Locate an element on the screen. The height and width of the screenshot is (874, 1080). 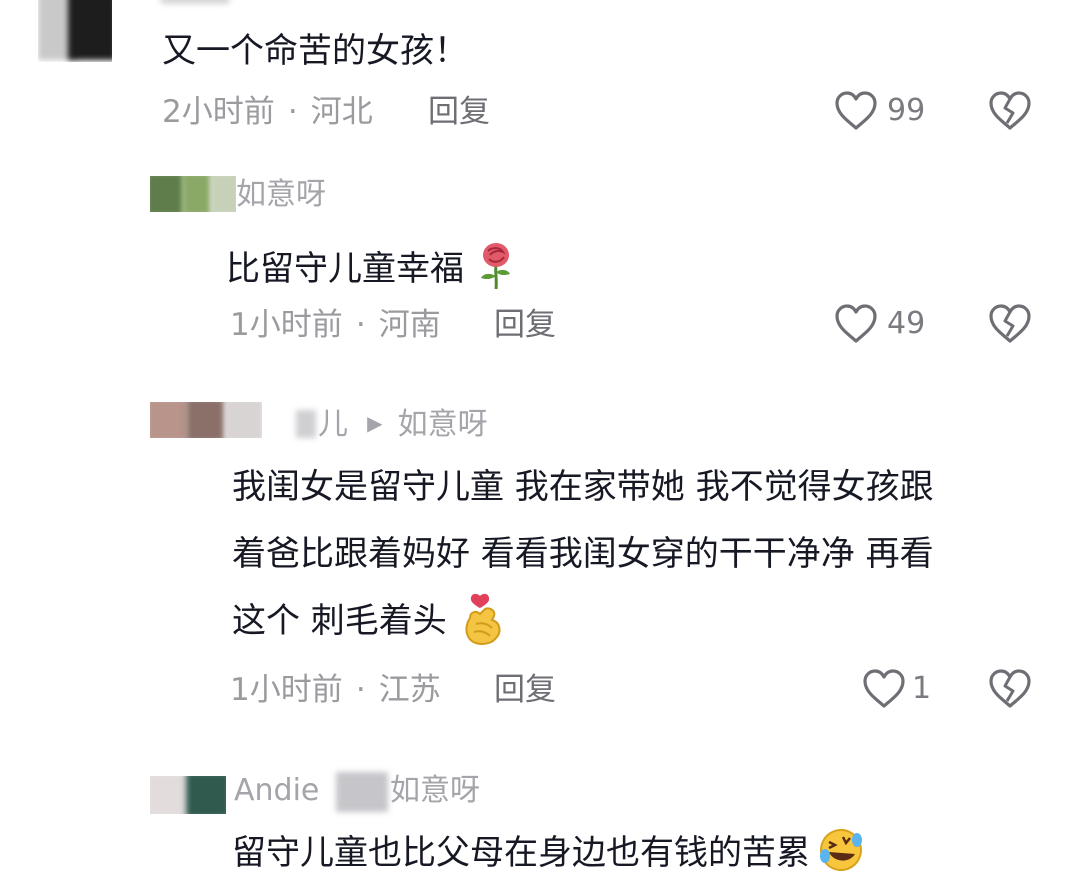
comment-location: 江苏 is located at coordinates (409, 690).